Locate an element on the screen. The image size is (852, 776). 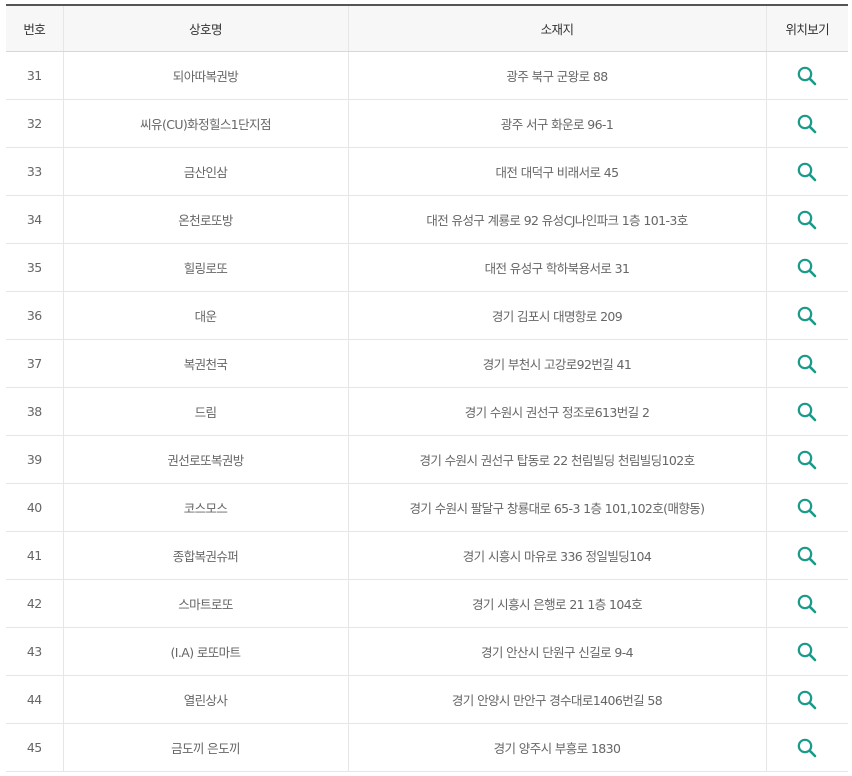
table-row: 42 스마트로또 경기 시흥시 은행로 21 1층 104호 is located at coordinates (427, 603).